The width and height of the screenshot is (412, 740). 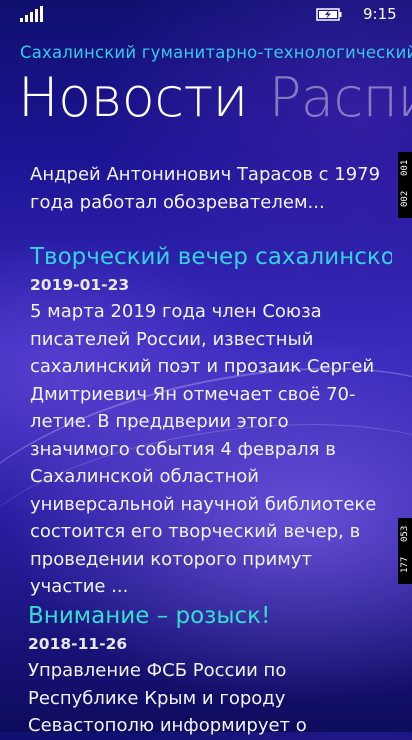 I want to click on tab-news: Новости, so click(x=133, y=97).